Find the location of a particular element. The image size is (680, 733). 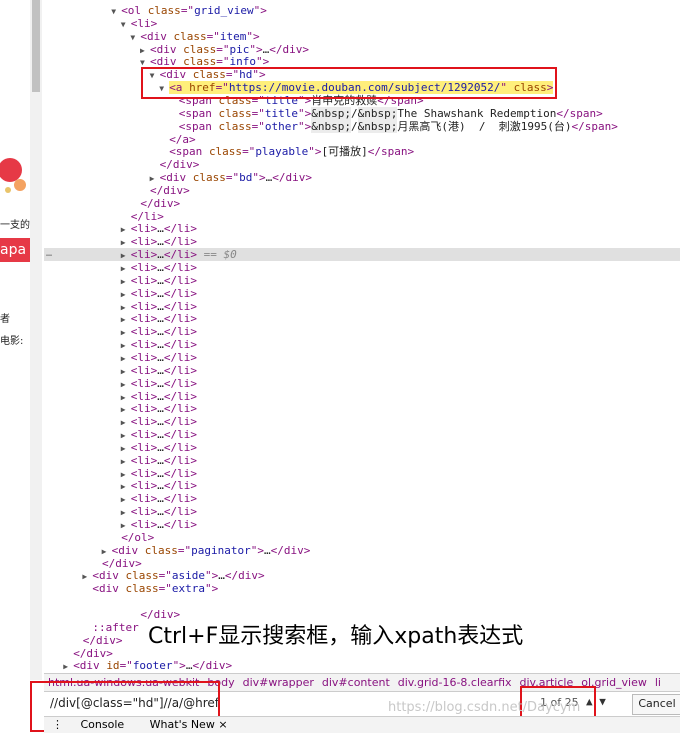

expand-arrow-icon: ▶ is located at coordinates (68, 666).